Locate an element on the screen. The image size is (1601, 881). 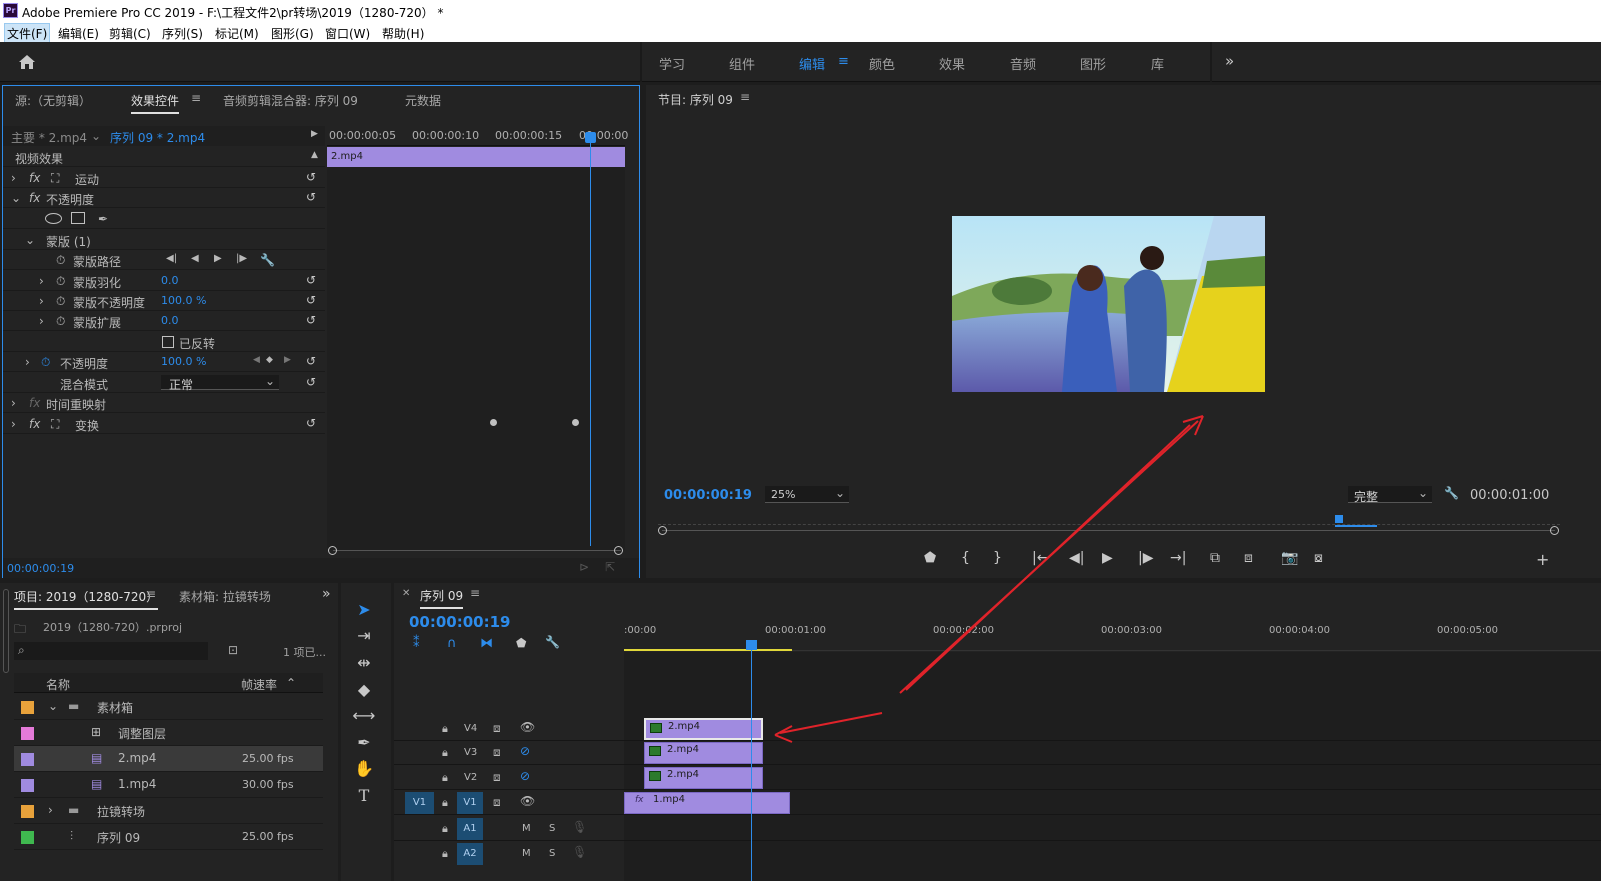
timeline-clip-v4: 2.mp4 is located at coordinates (703, 729).